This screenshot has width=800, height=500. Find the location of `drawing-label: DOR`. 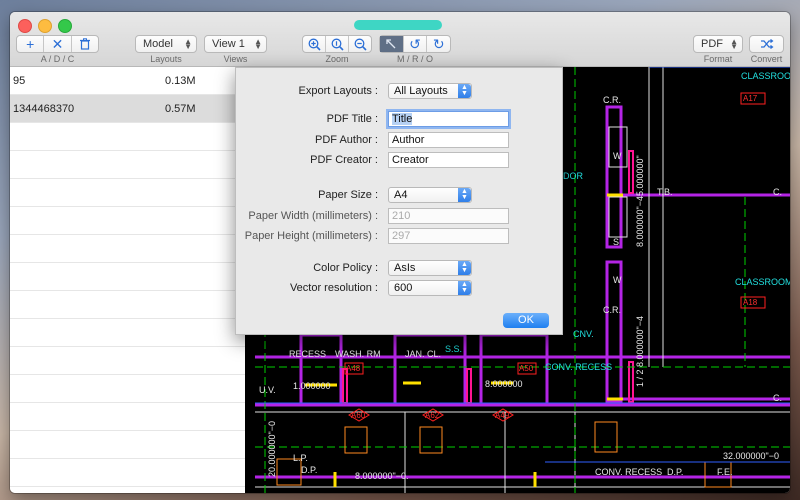

drawing-label: DOR is located at coordinates (573, 176).